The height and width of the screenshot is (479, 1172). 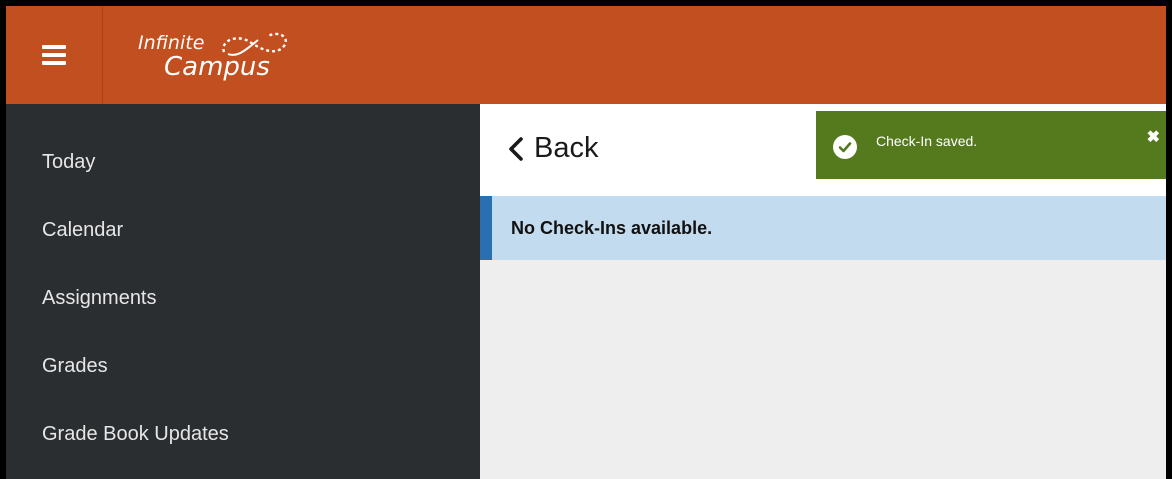 I want to click on infinity-logo-icon, so click(x=254, y=44).